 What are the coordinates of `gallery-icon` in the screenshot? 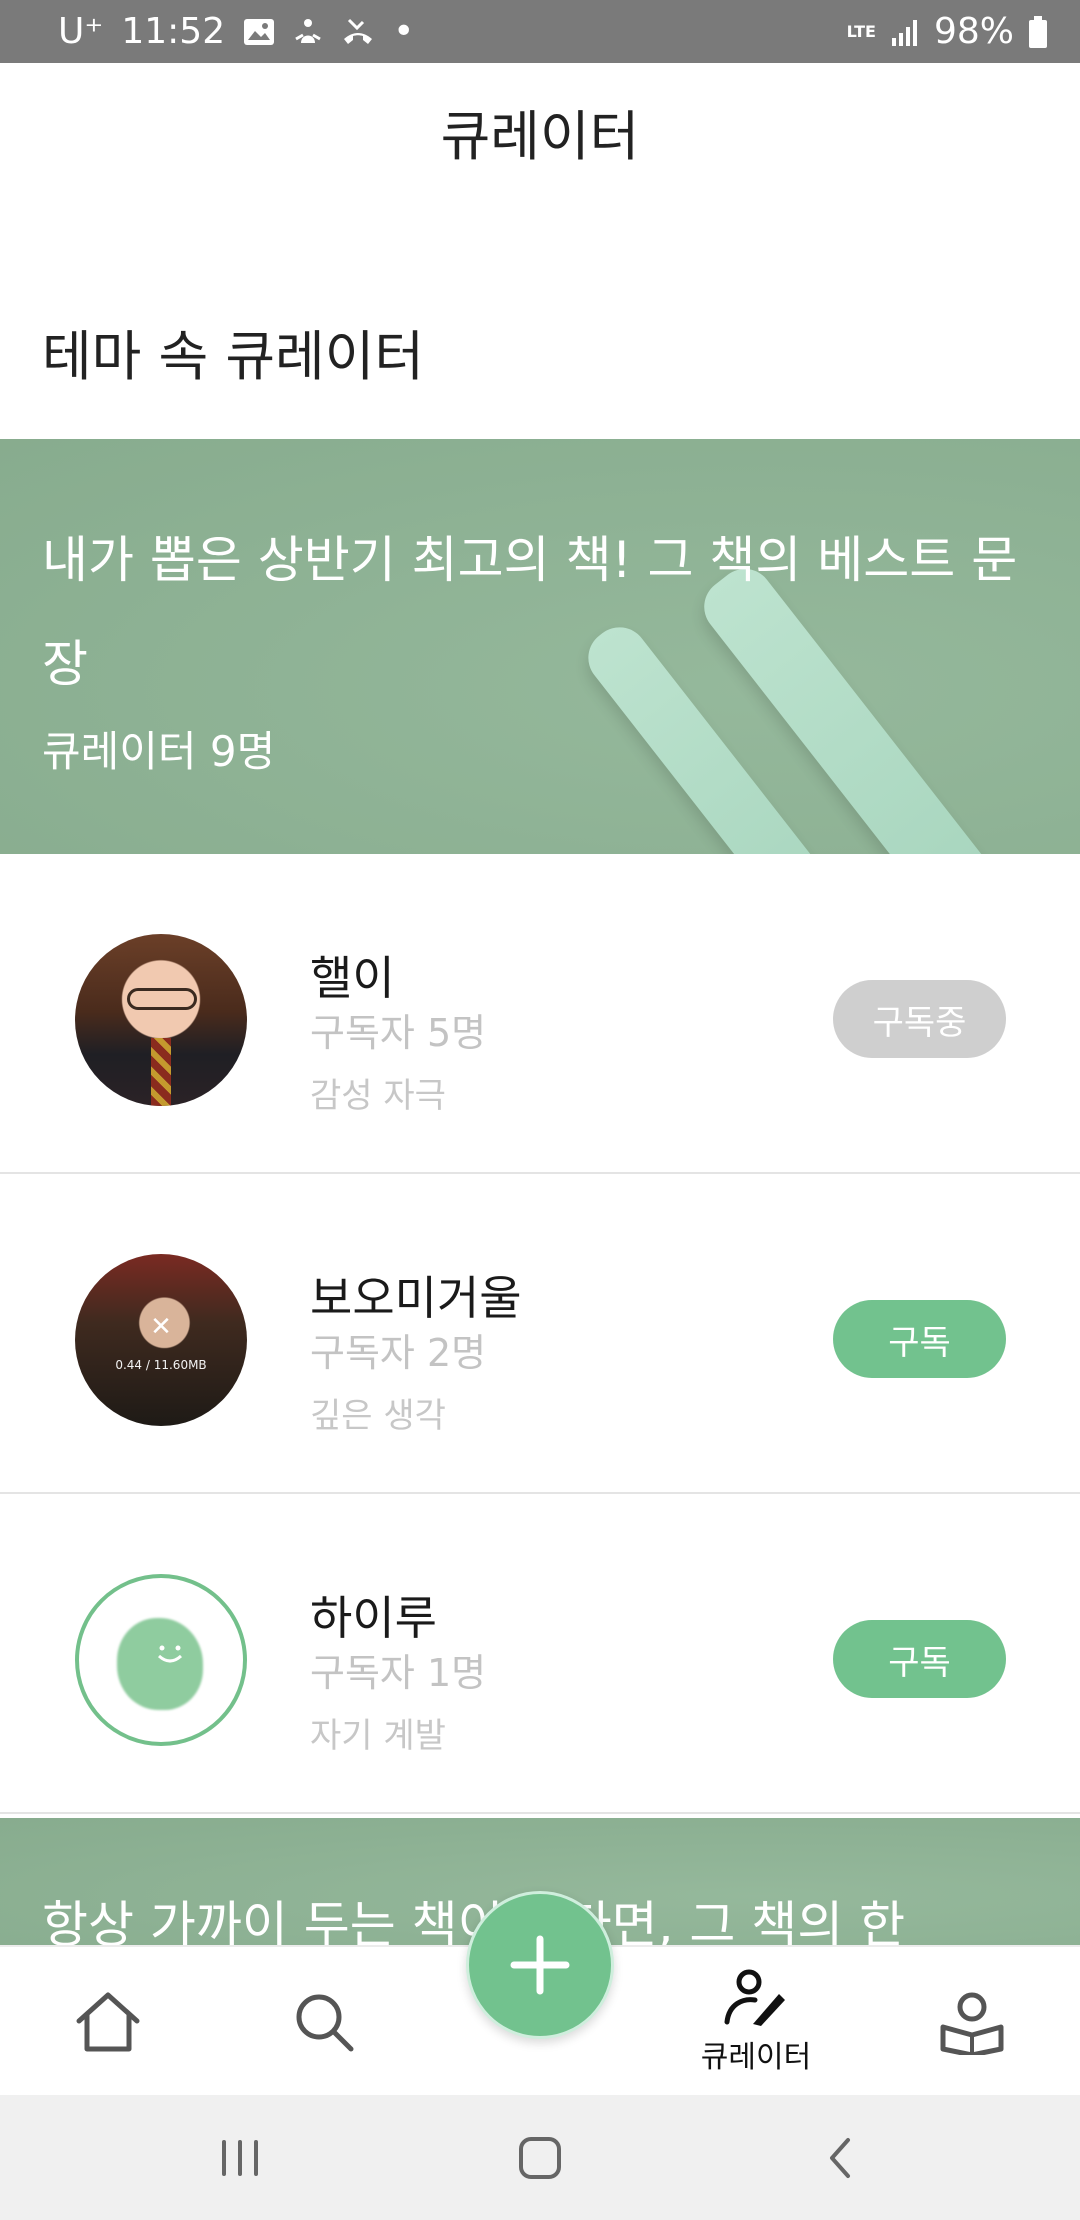 It's located at (259, 32).